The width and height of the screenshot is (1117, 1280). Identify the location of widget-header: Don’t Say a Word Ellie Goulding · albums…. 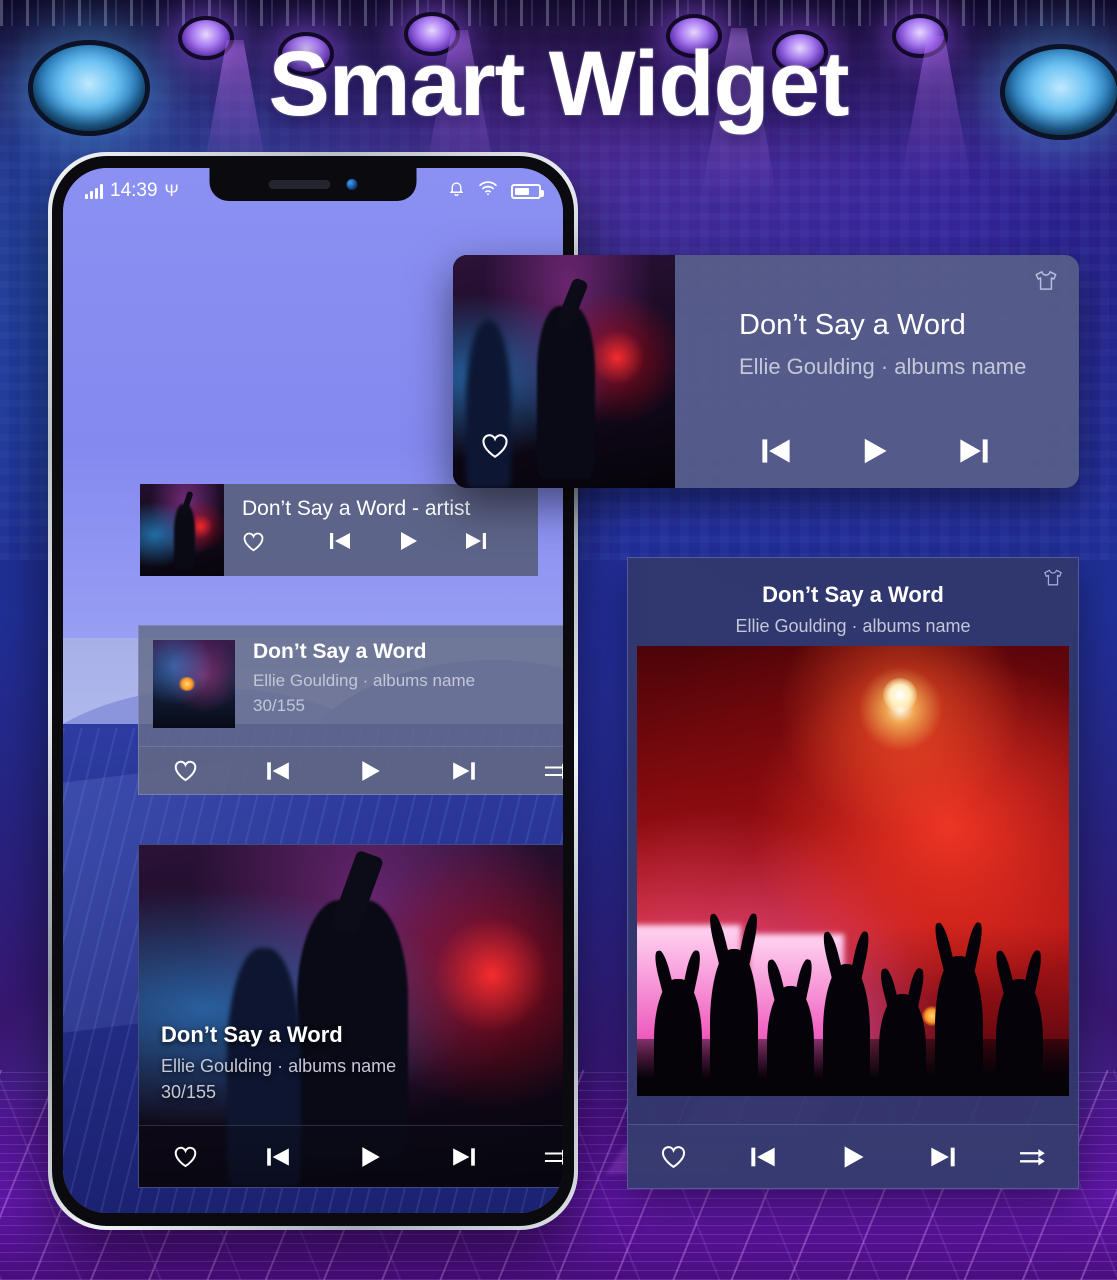
(853, 602).